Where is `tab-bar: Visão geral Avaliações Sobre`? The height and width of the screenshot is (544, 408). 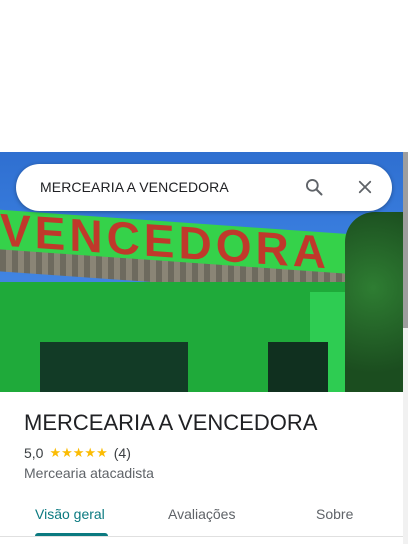 tab-bar: Visão geral Avaliações Sobre is located at coordinates (201, 518).